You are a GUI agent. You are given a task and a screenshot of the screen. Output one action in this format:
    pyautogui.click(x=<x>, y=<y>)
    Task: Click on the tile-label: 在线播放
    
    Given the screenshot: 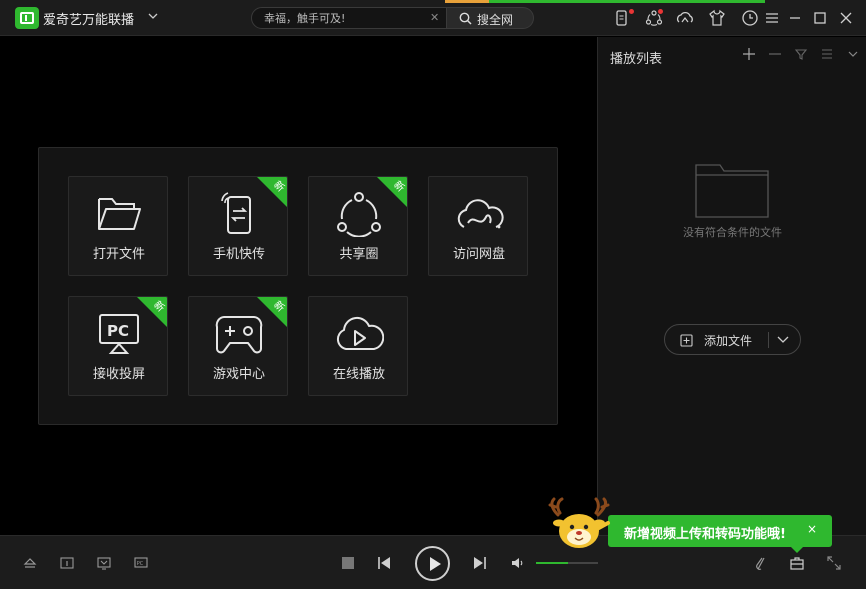 What is the action you would take?
    pyautogui.click(x=358, y=374)
    